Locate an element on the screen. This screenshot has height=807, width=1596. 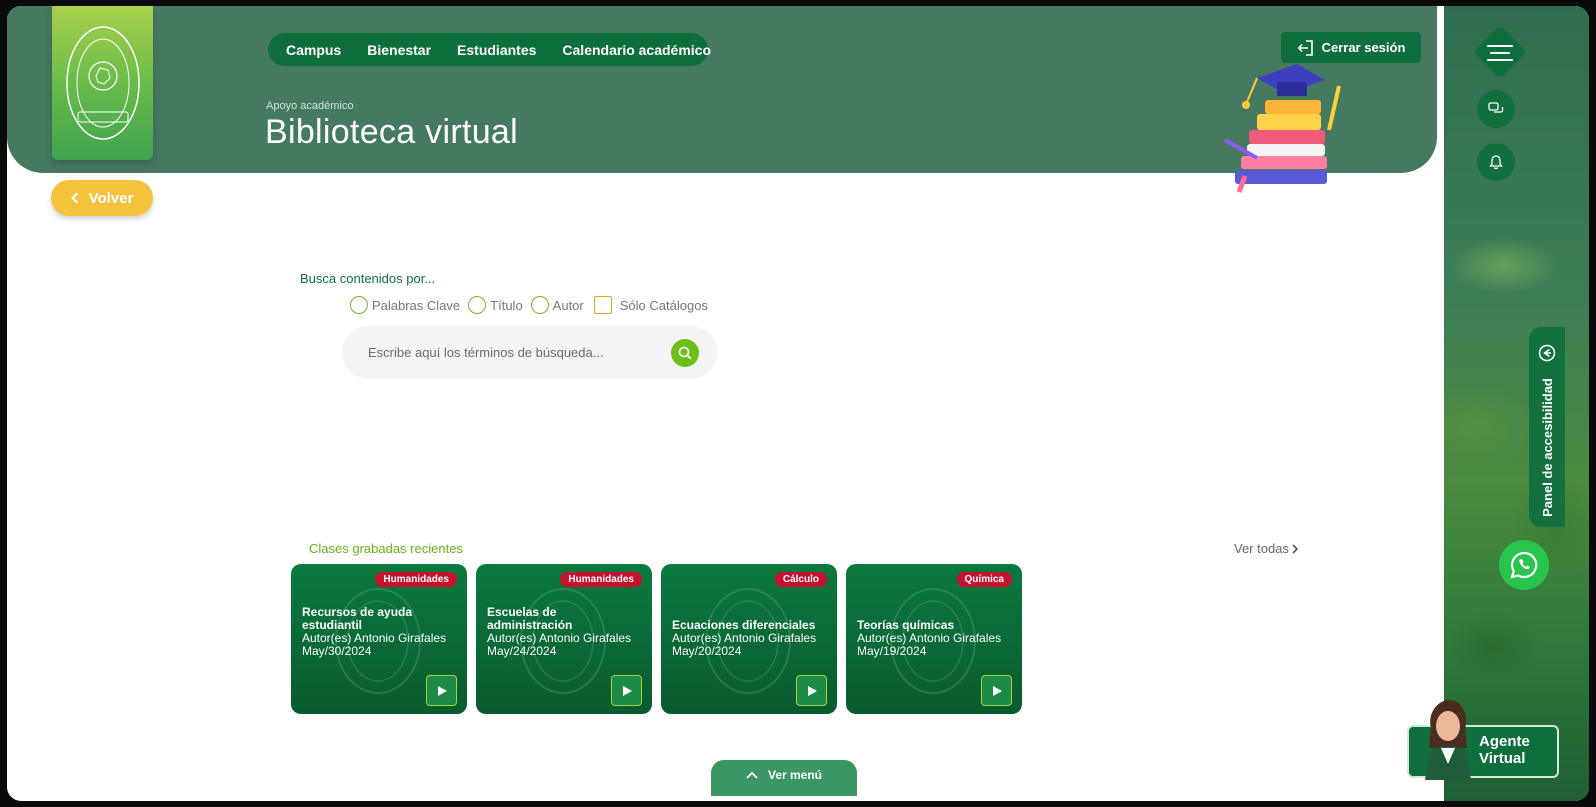
back-label: Volver is located at coordinates (111, 198).